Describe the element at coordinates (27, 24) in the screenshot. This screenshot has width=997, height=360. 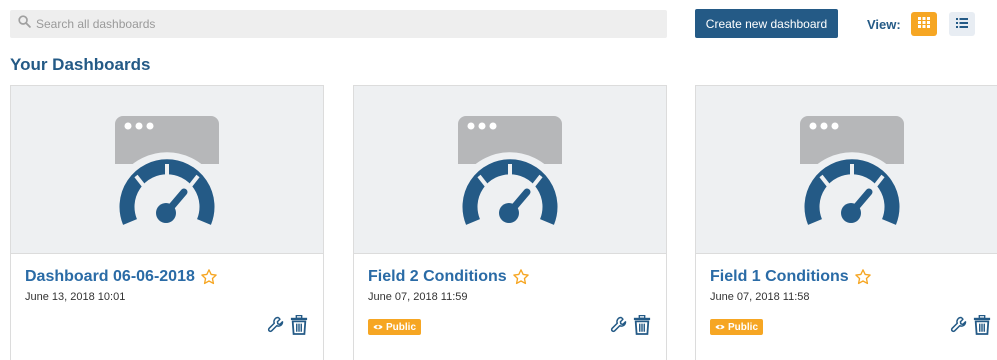
I see `search-icon` at that location.